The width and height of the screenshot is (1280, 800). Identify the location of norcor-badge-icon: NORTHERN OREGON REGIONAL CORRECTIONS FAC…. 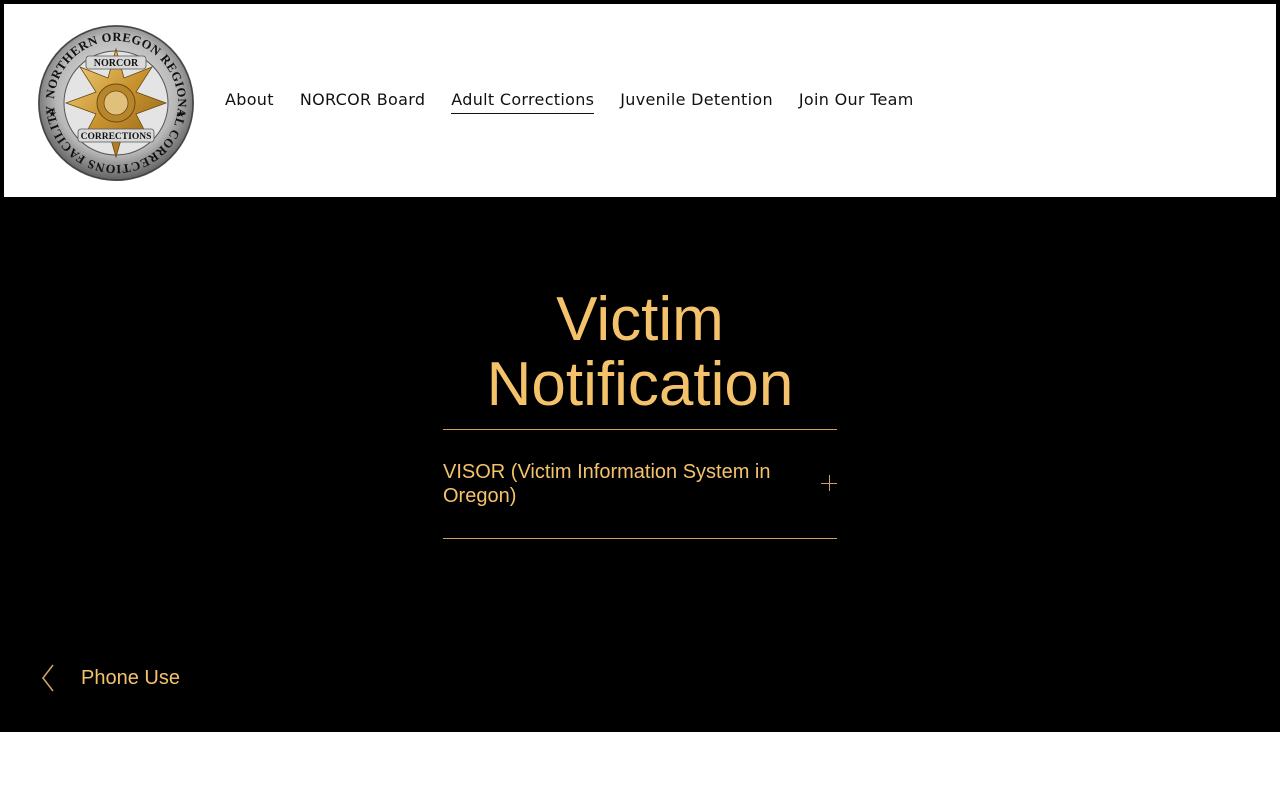
(116, 103).